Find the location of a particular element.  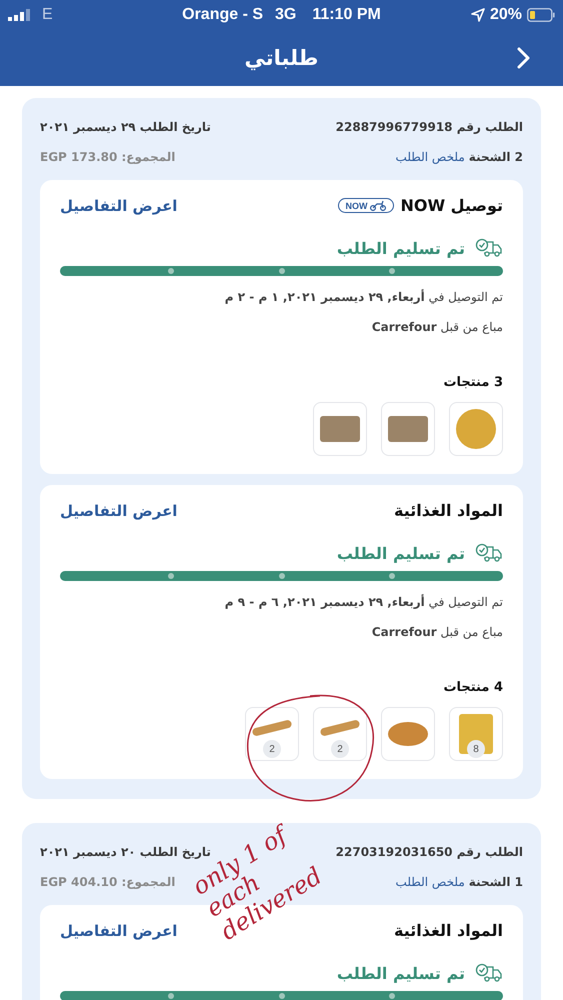

product-thumbnail: 8 is located at coordinates (476, 734).